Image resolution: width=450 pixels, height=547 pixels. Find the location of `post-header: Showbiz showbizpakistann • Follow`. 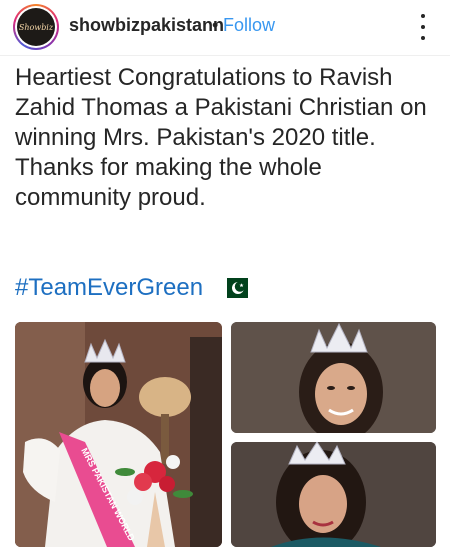

post-header: Showbiz showbizpakistann • Follow is located at coordinates (225, 28).